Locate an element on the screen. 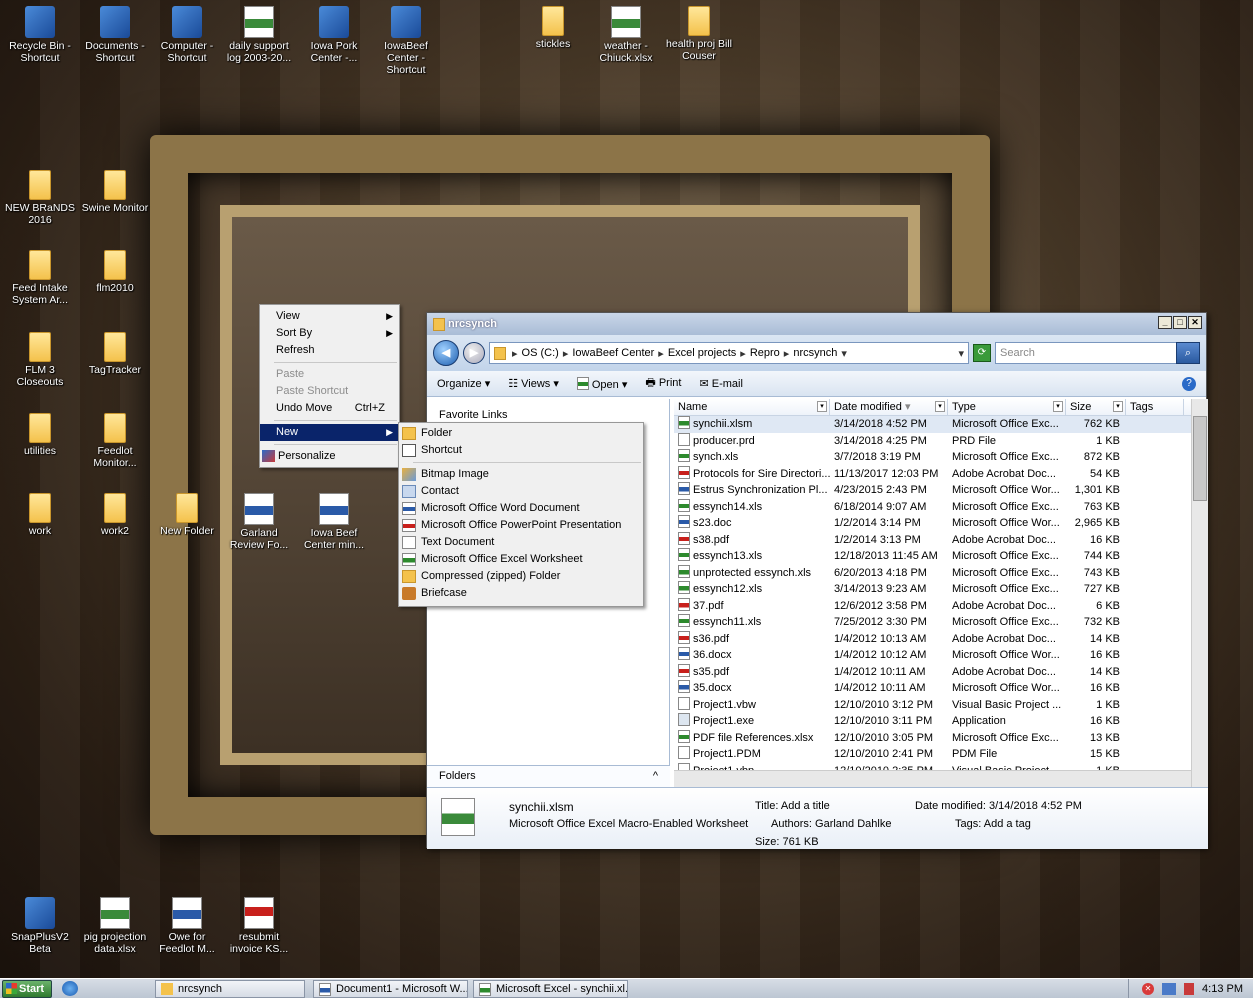  desktop-icon: utilities is located at coordinates (40, 435).